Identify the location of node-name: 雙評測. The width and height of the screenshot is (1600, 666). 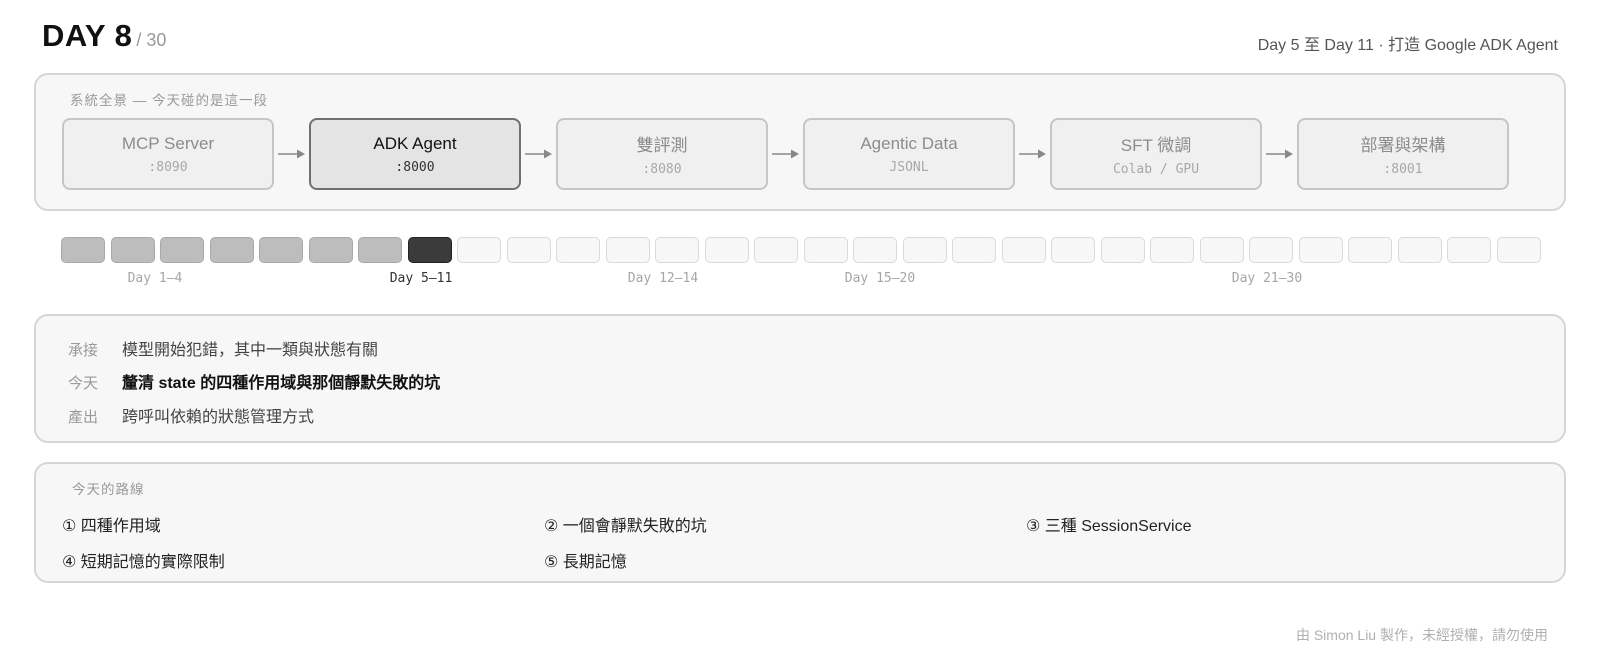
(662, 145).